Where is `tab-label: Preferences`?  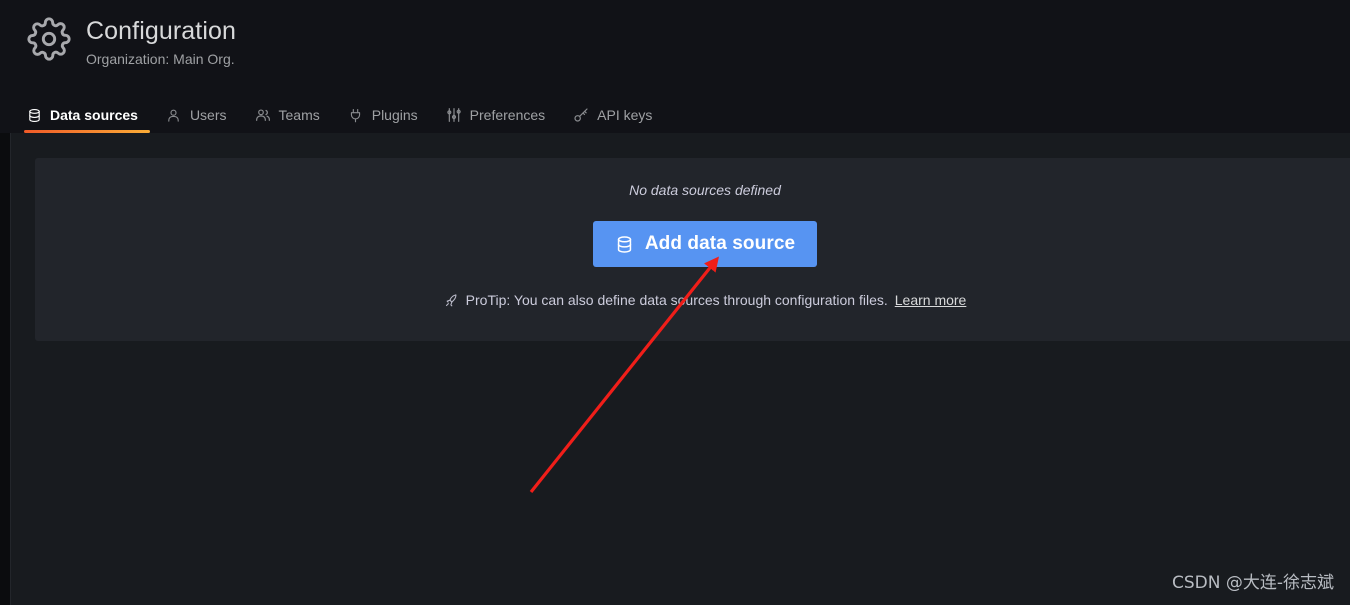 tab-label: Preferences is located at coordinates (507, 115).